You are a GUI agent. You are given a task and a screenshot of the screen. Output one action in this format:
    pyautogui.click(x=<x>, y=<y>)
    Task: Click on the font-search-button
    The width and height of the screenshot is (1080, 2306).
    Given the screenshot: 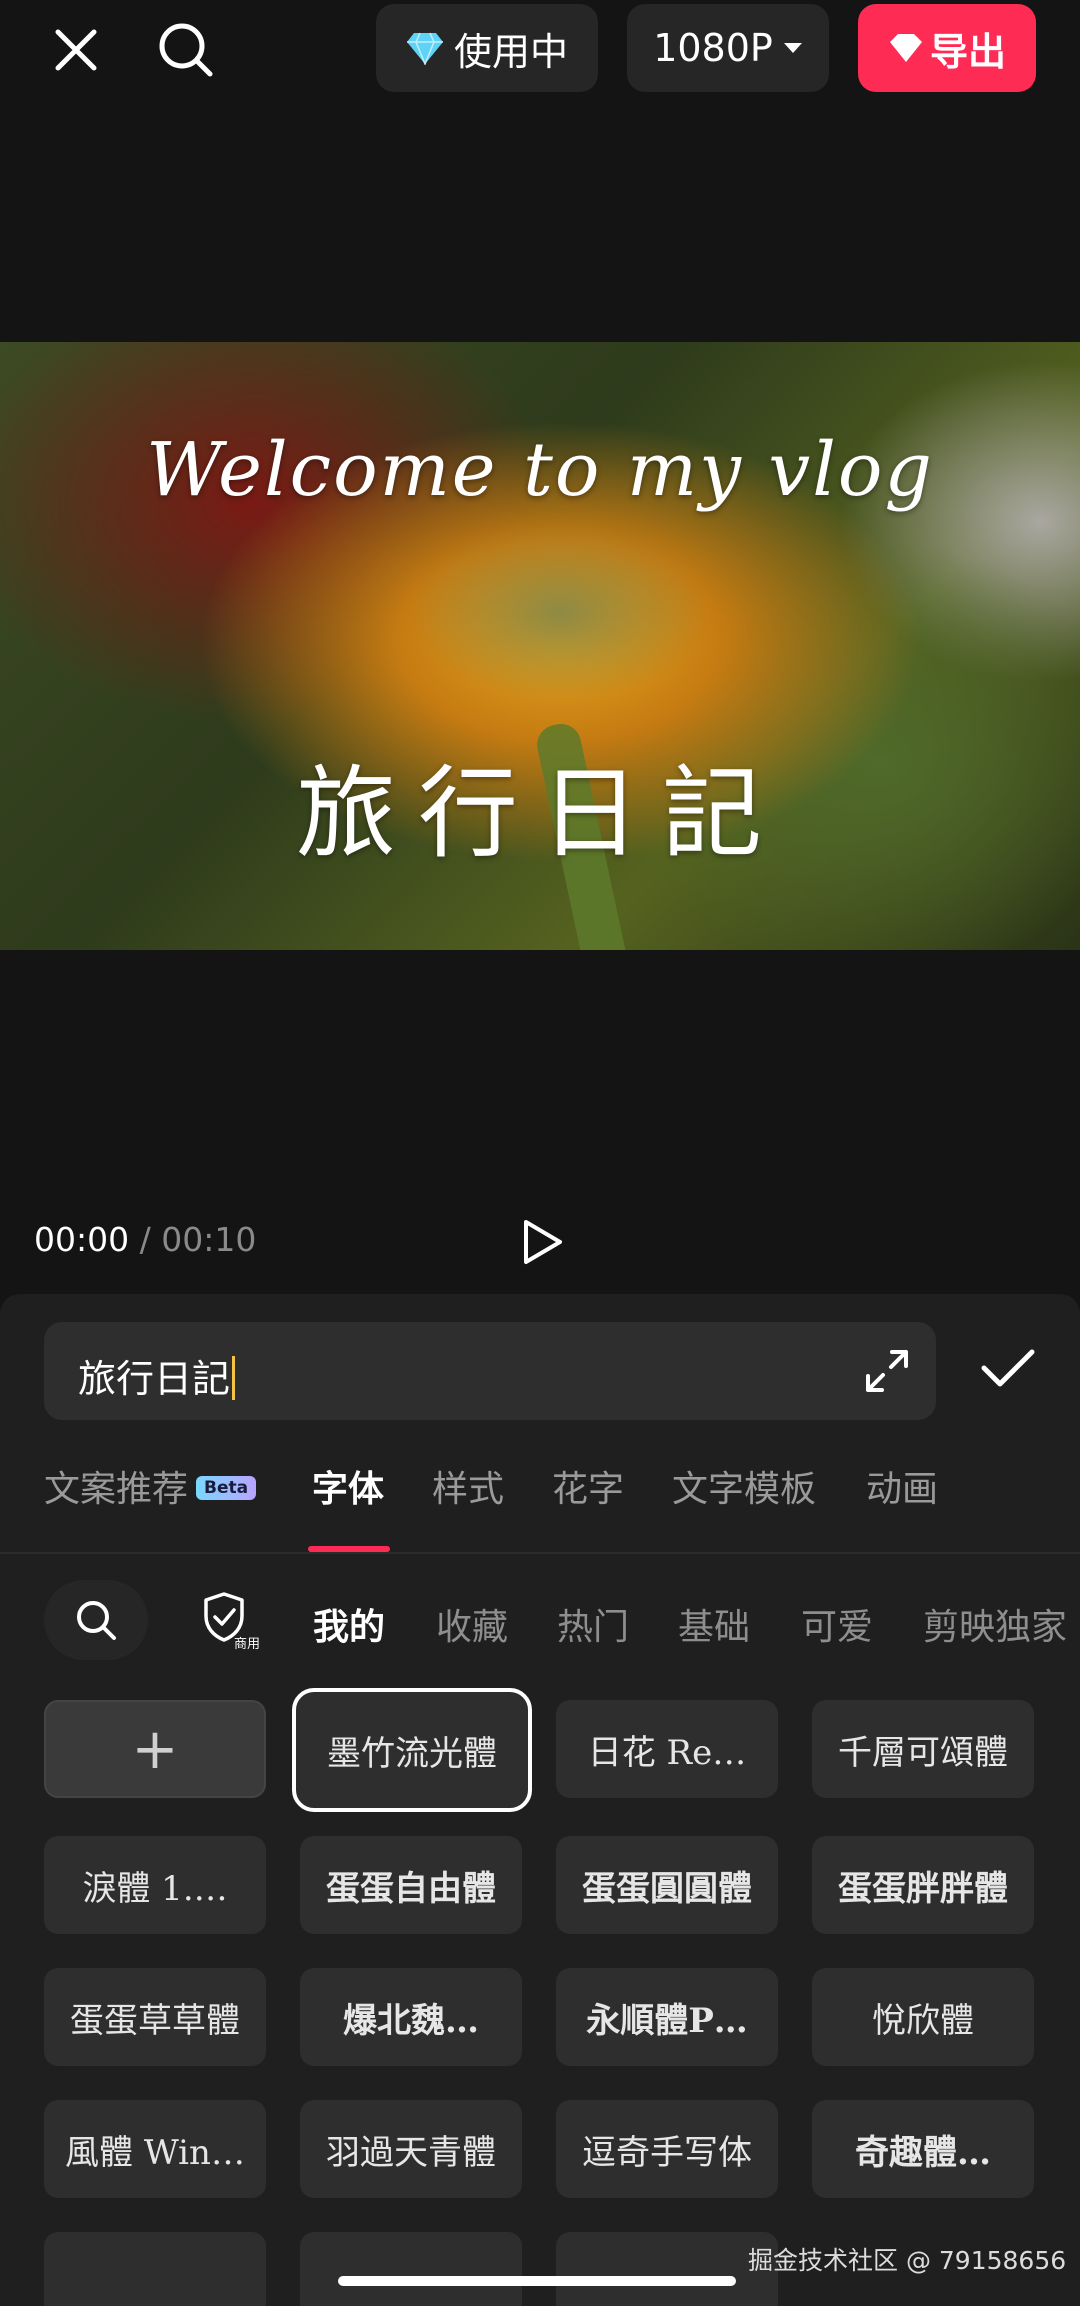 What is the action you would take?
    pyautogui.click(x=96, y=1620)
    